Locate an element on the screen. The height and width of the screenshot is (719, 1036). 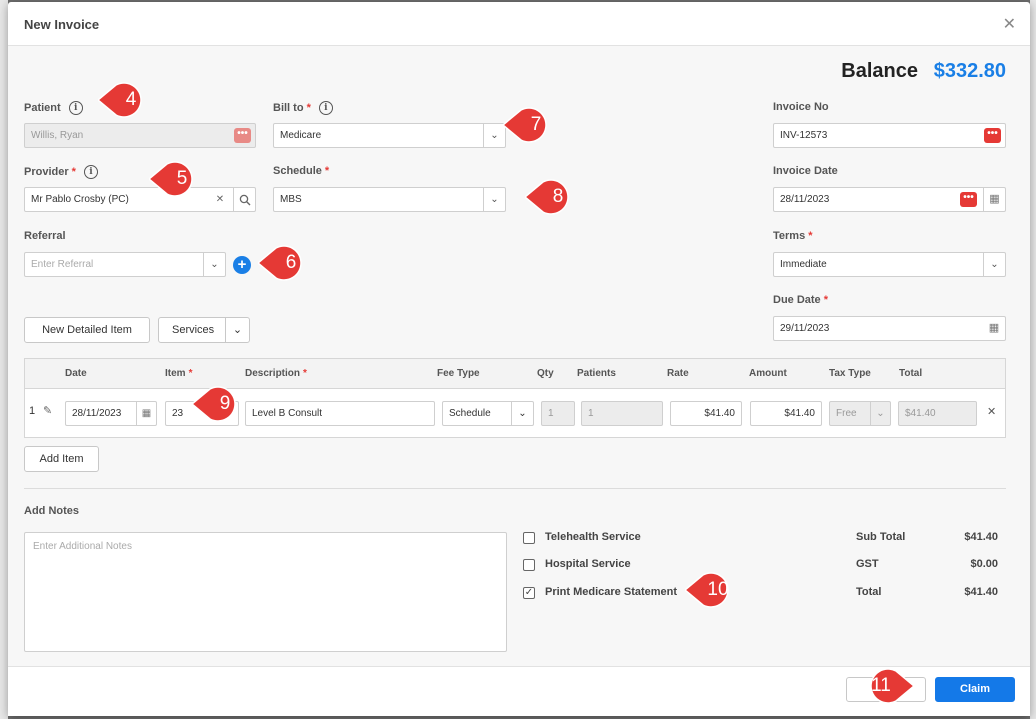
referral-label: Referral is located at coordinates (45, 236).